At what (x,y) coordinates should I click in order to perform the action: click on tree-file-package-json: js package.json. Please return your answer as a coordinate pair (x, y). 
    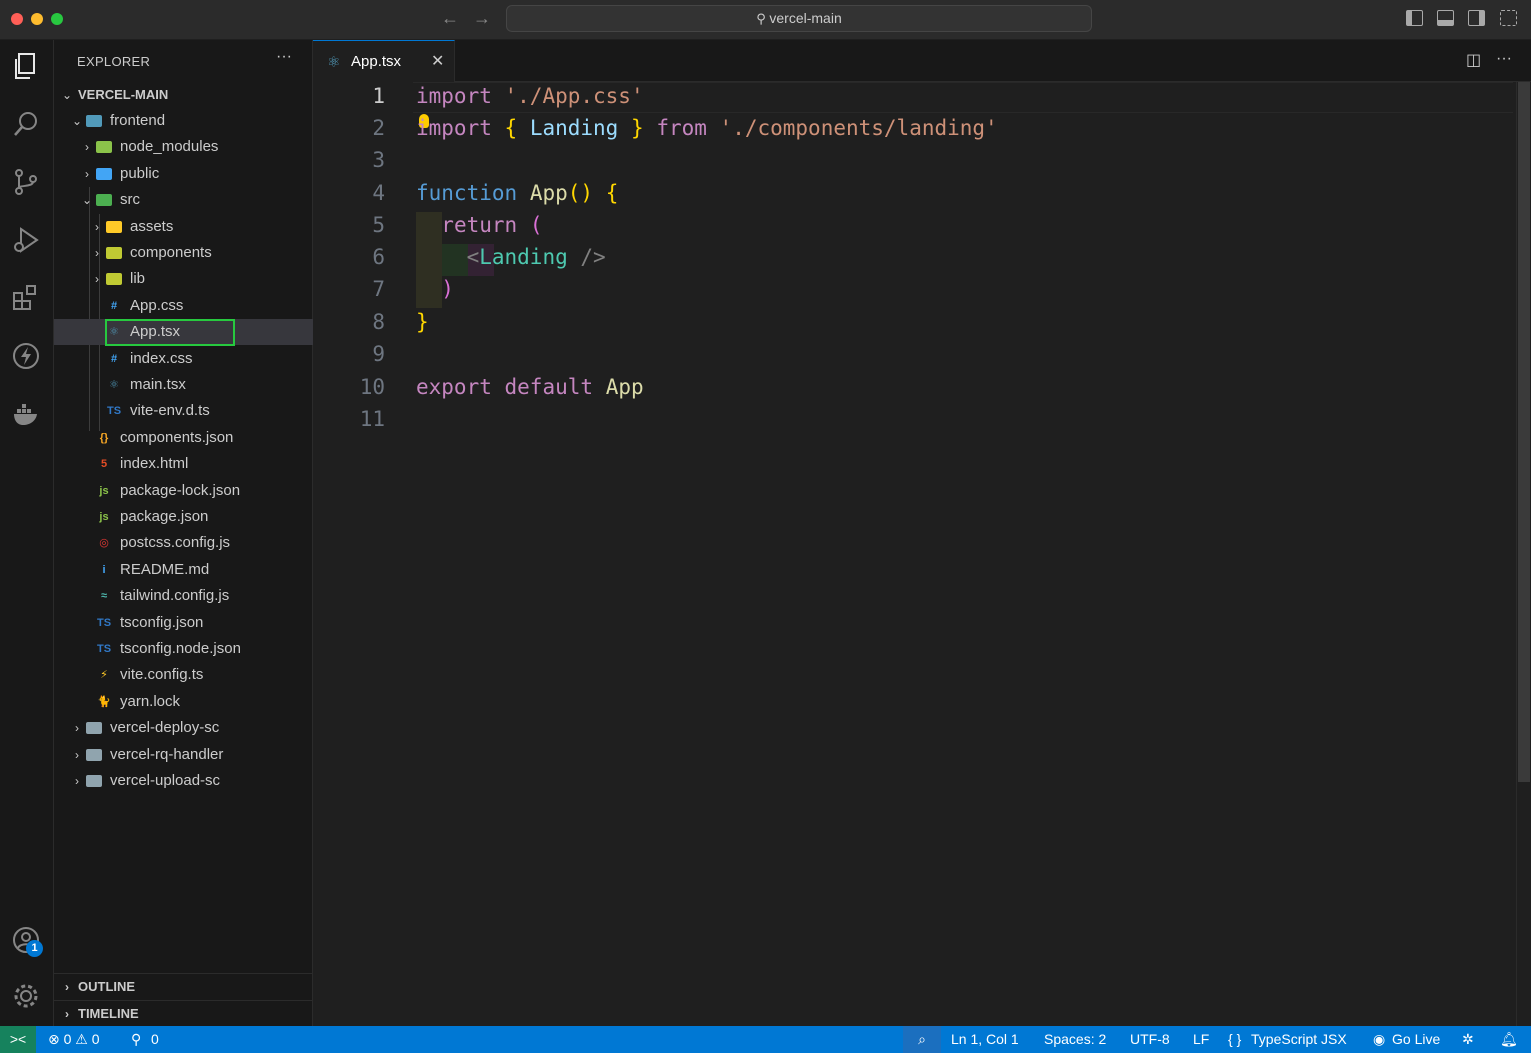
    Looking at the image, I should click on (183, 517).